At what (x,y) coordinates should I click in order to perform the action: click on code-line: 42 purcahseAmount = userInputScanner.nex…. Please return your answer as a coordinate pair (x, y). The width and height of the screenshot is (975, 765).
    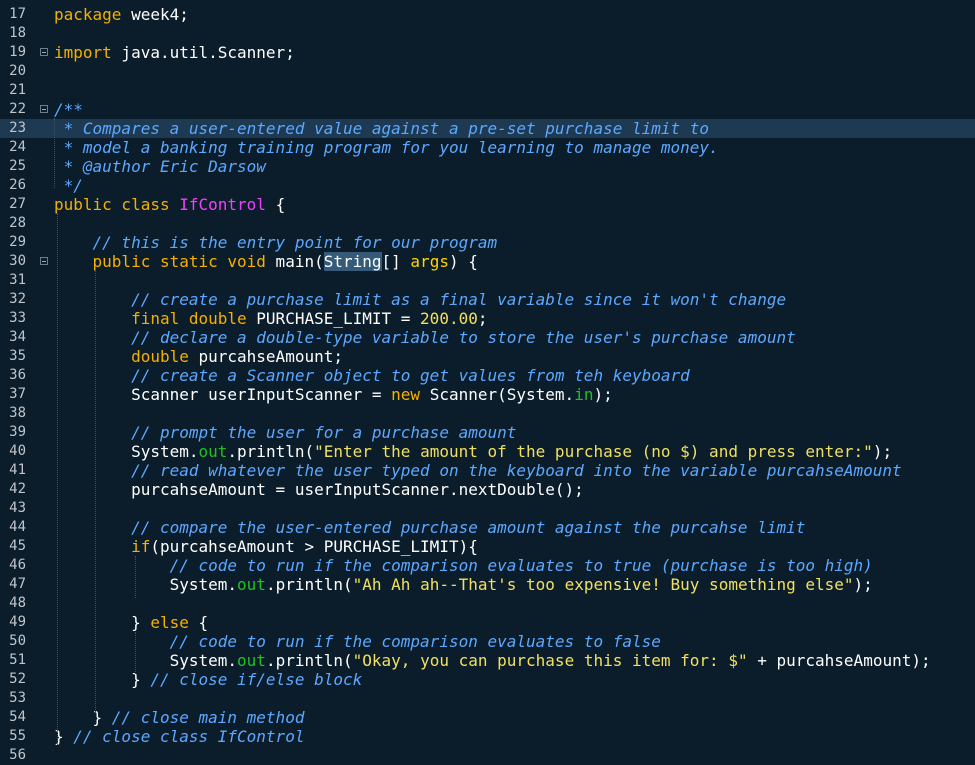
    Looking at the image, I should click on (487, 489).